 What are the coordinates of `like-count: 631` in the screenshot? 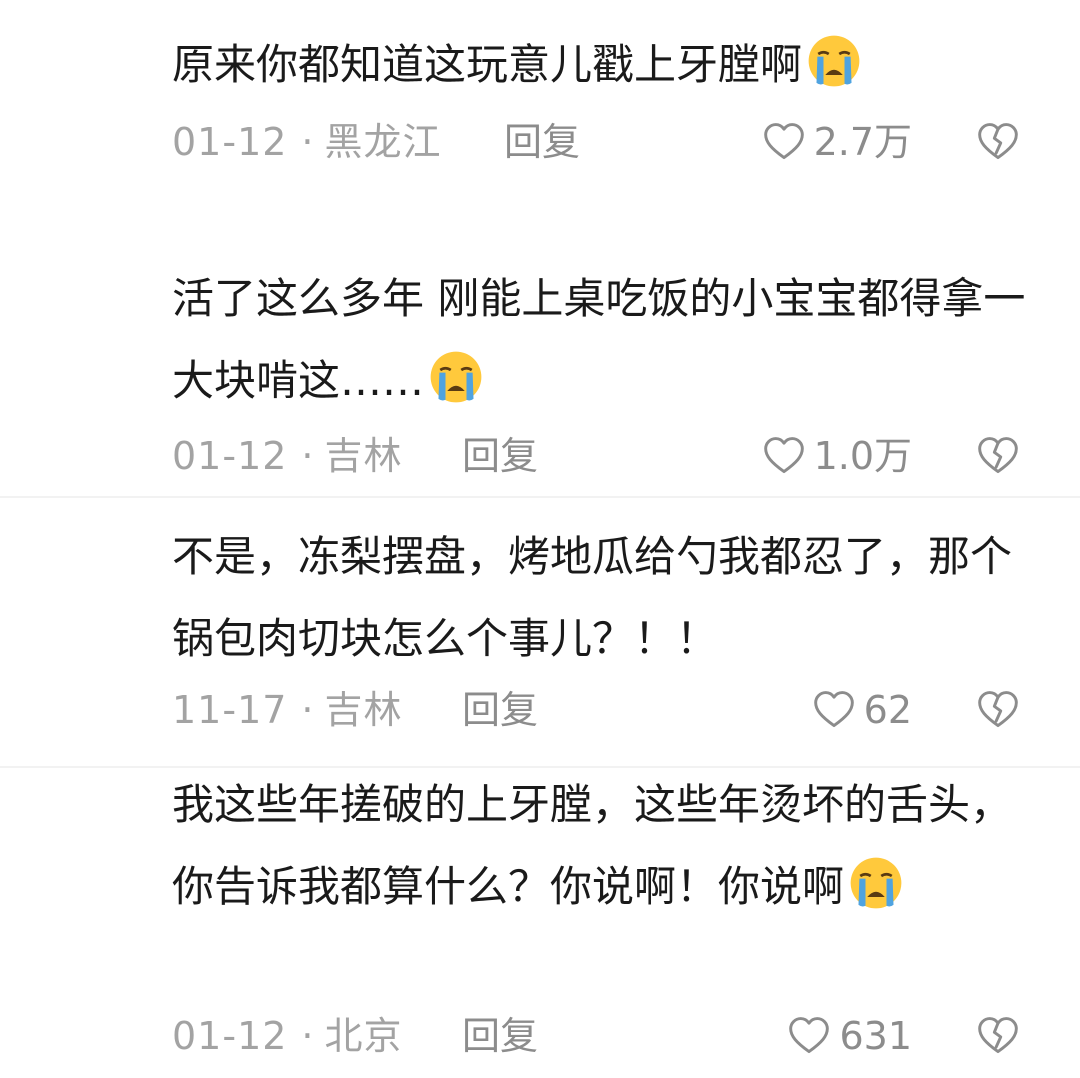 It's located at (875, 1036).